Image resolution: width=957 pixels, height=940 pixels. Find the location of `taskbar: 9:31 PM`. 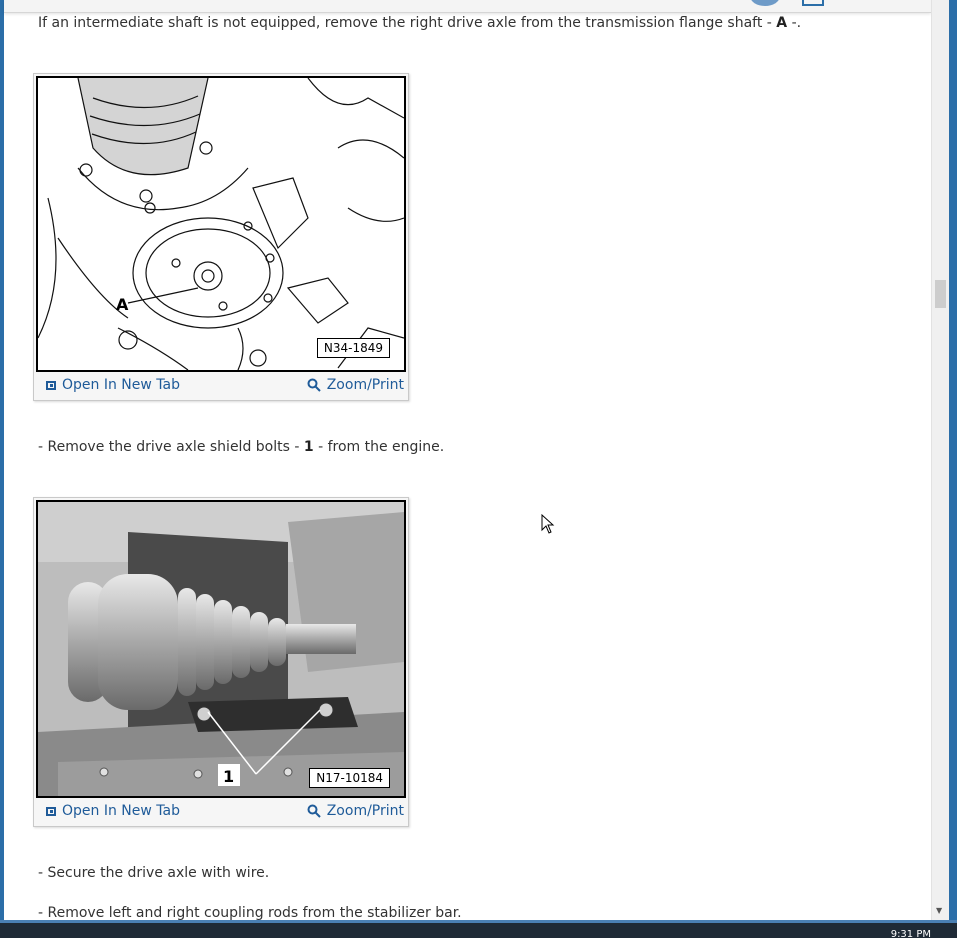

taskbar: 9:31 PM is located at coordinates (478, 930).